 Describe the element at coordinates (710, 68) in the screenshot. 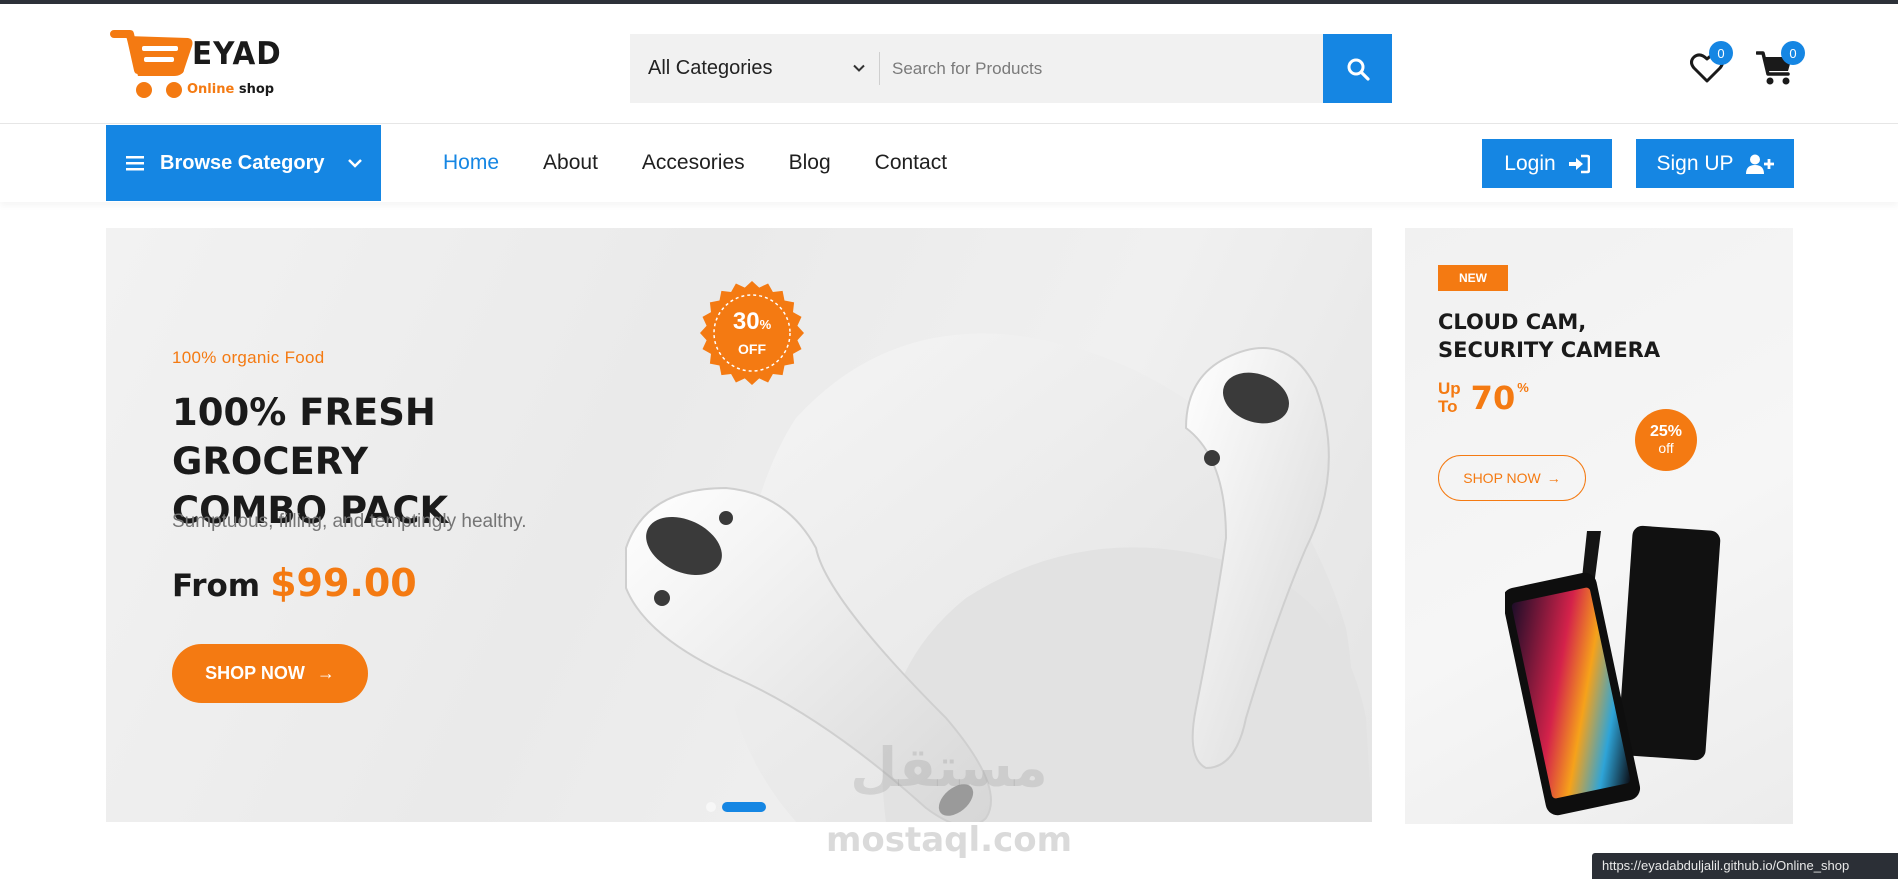

I see `category-select-value: All Categories` at that location.